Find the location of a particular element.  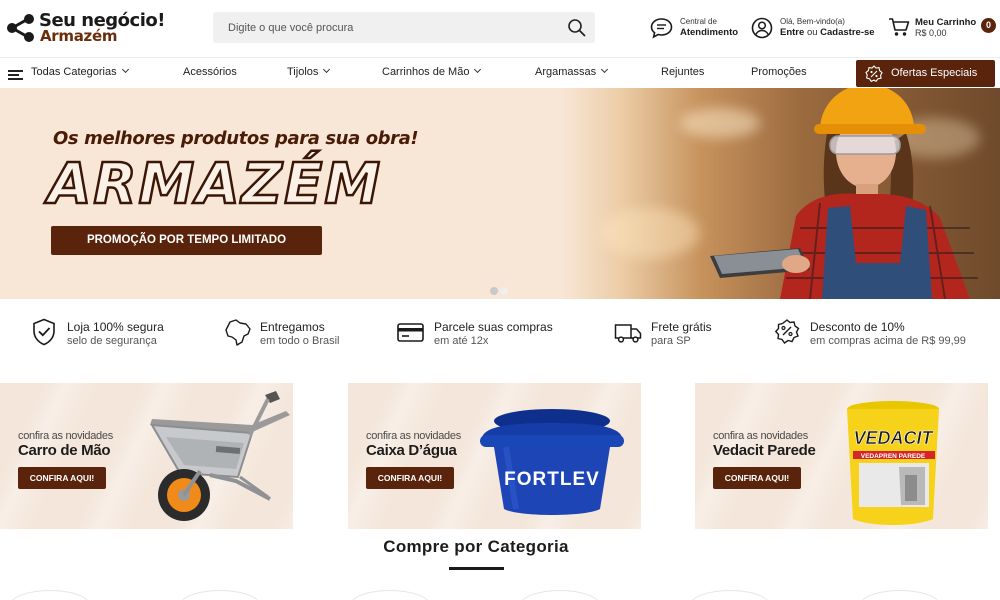

discount-tag-icon is located at coordinates (874, 74).